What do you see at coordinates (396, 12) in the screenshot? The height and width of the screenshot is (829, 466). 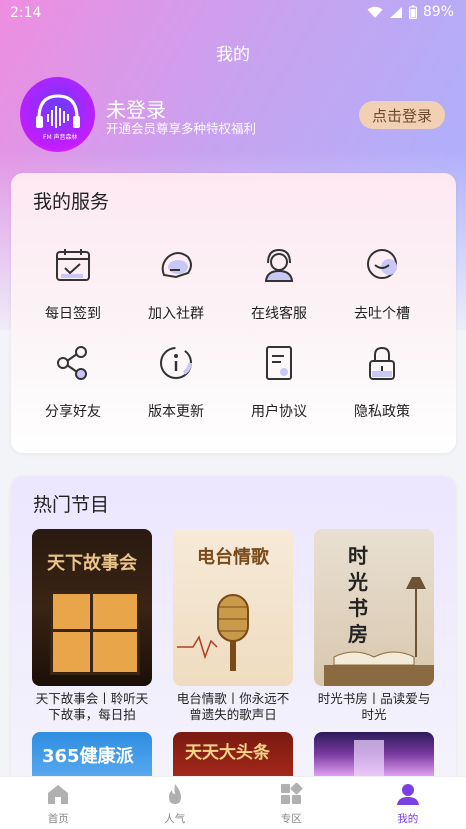 I see `signal-icon` at bounding box center [396, 12].